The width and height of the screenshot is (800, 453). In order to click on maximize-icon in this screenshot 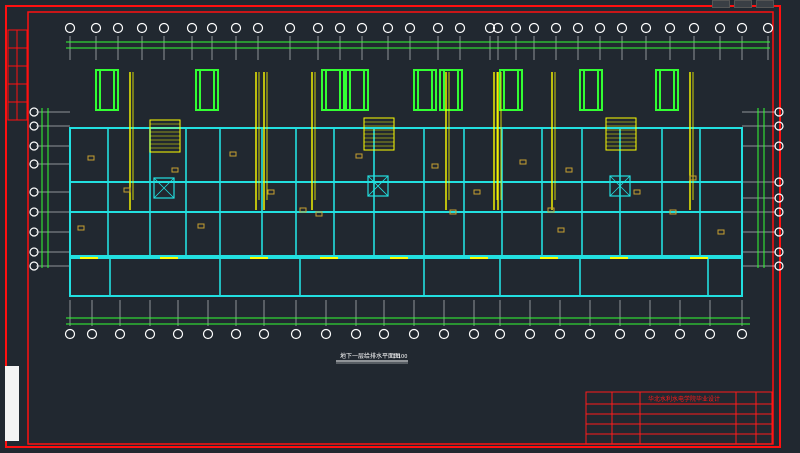, I will do `click(743, 4)`.